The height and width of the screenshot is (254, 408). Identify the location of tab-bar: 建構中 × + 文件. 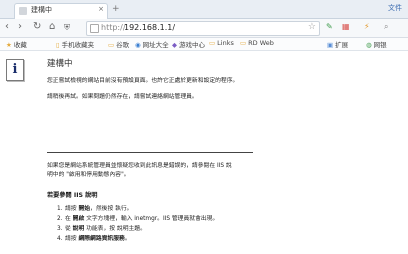
(204, 9).